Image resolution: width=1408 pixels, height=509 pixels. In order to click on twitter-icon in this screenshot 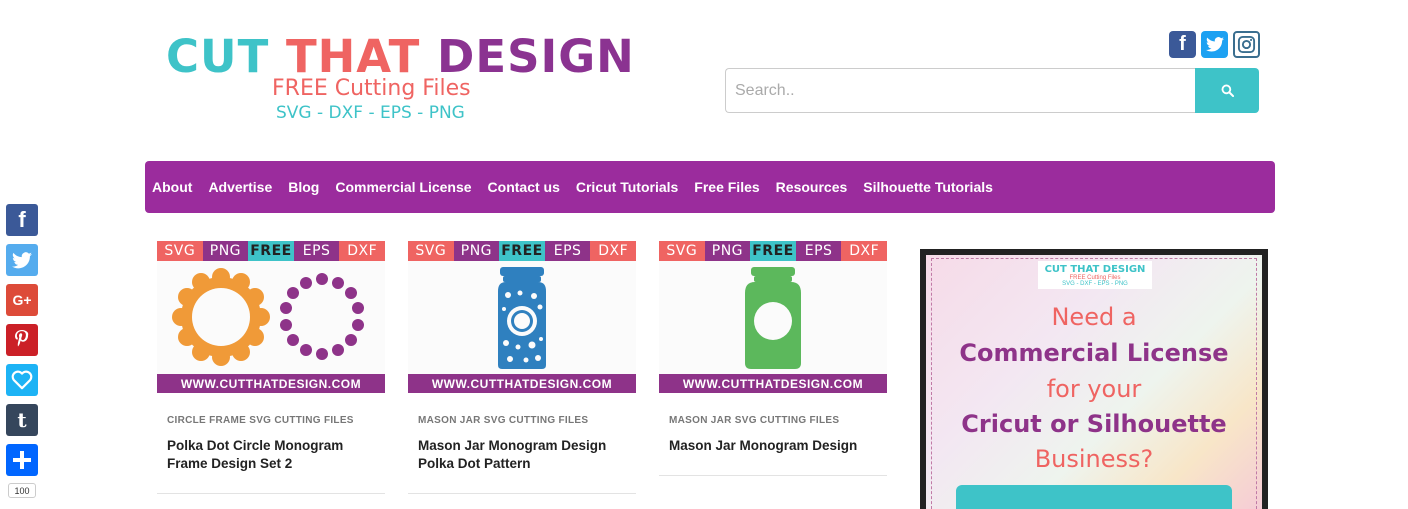, I will do `click(1214, 44)`.